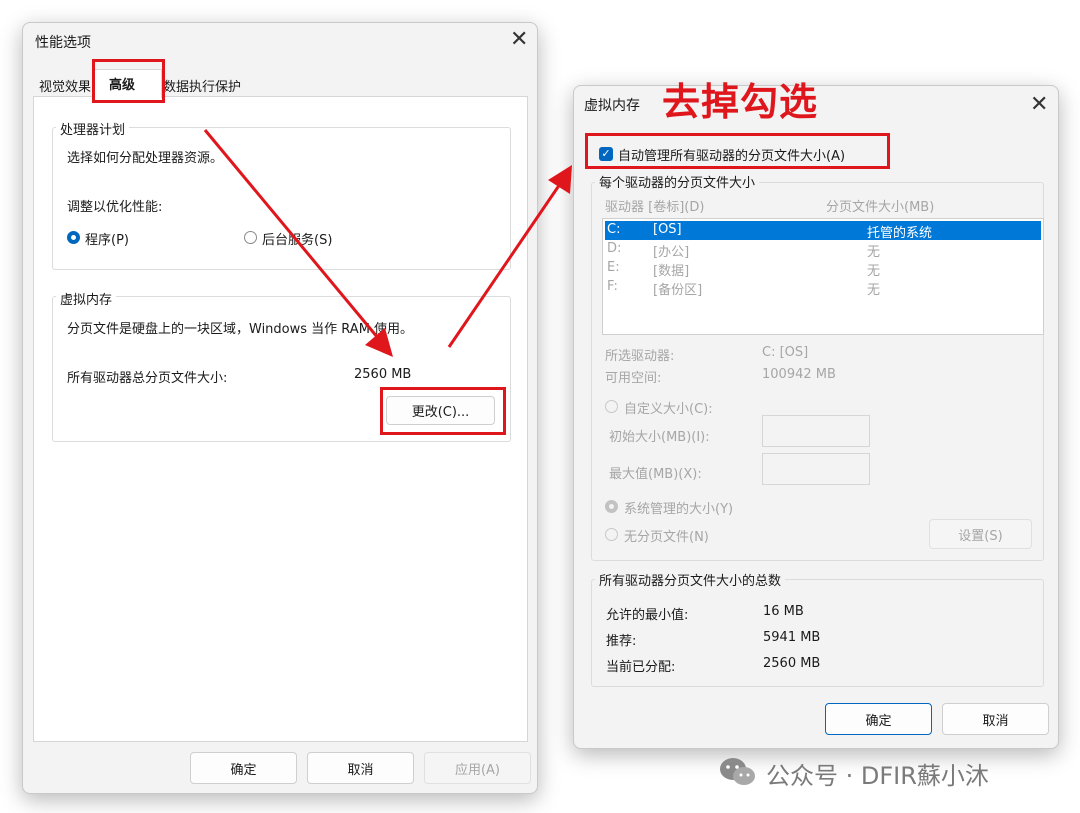 This screenshot has height=813, width=1080. What do you see at coordinates (291, 234) in the screenshot?
I see `arrow-to-change-button` at bounding box center [291, 234].